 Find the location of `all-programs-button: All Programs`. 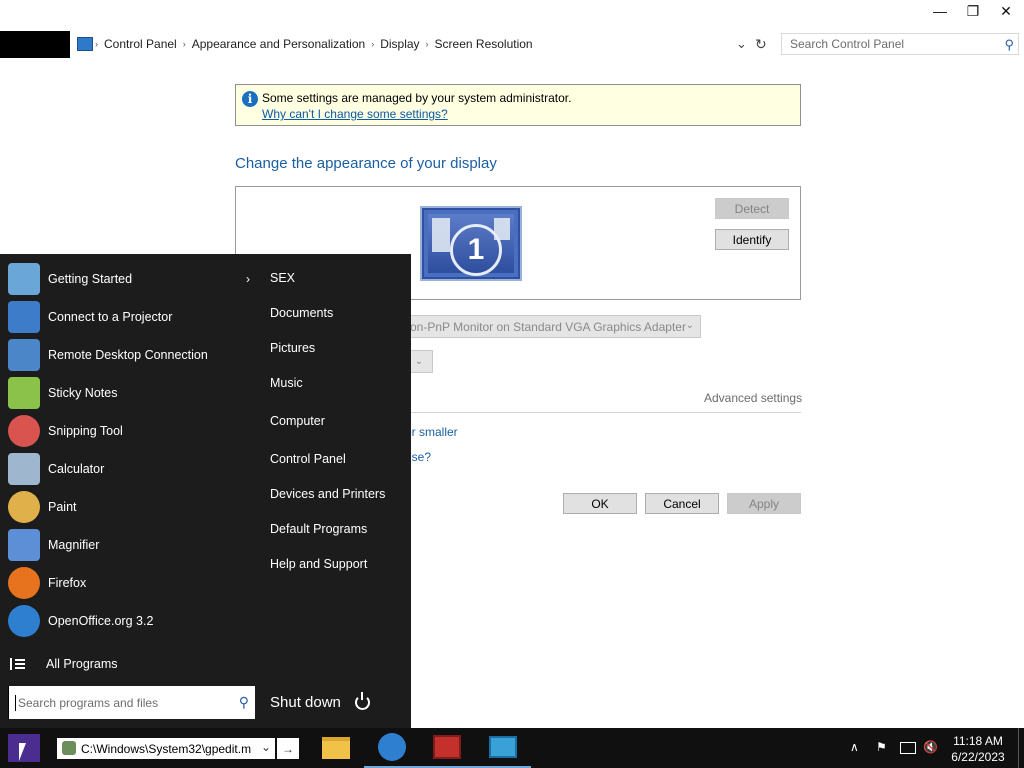

all-programs-button: All Programs is located at coordinates (64, 664).